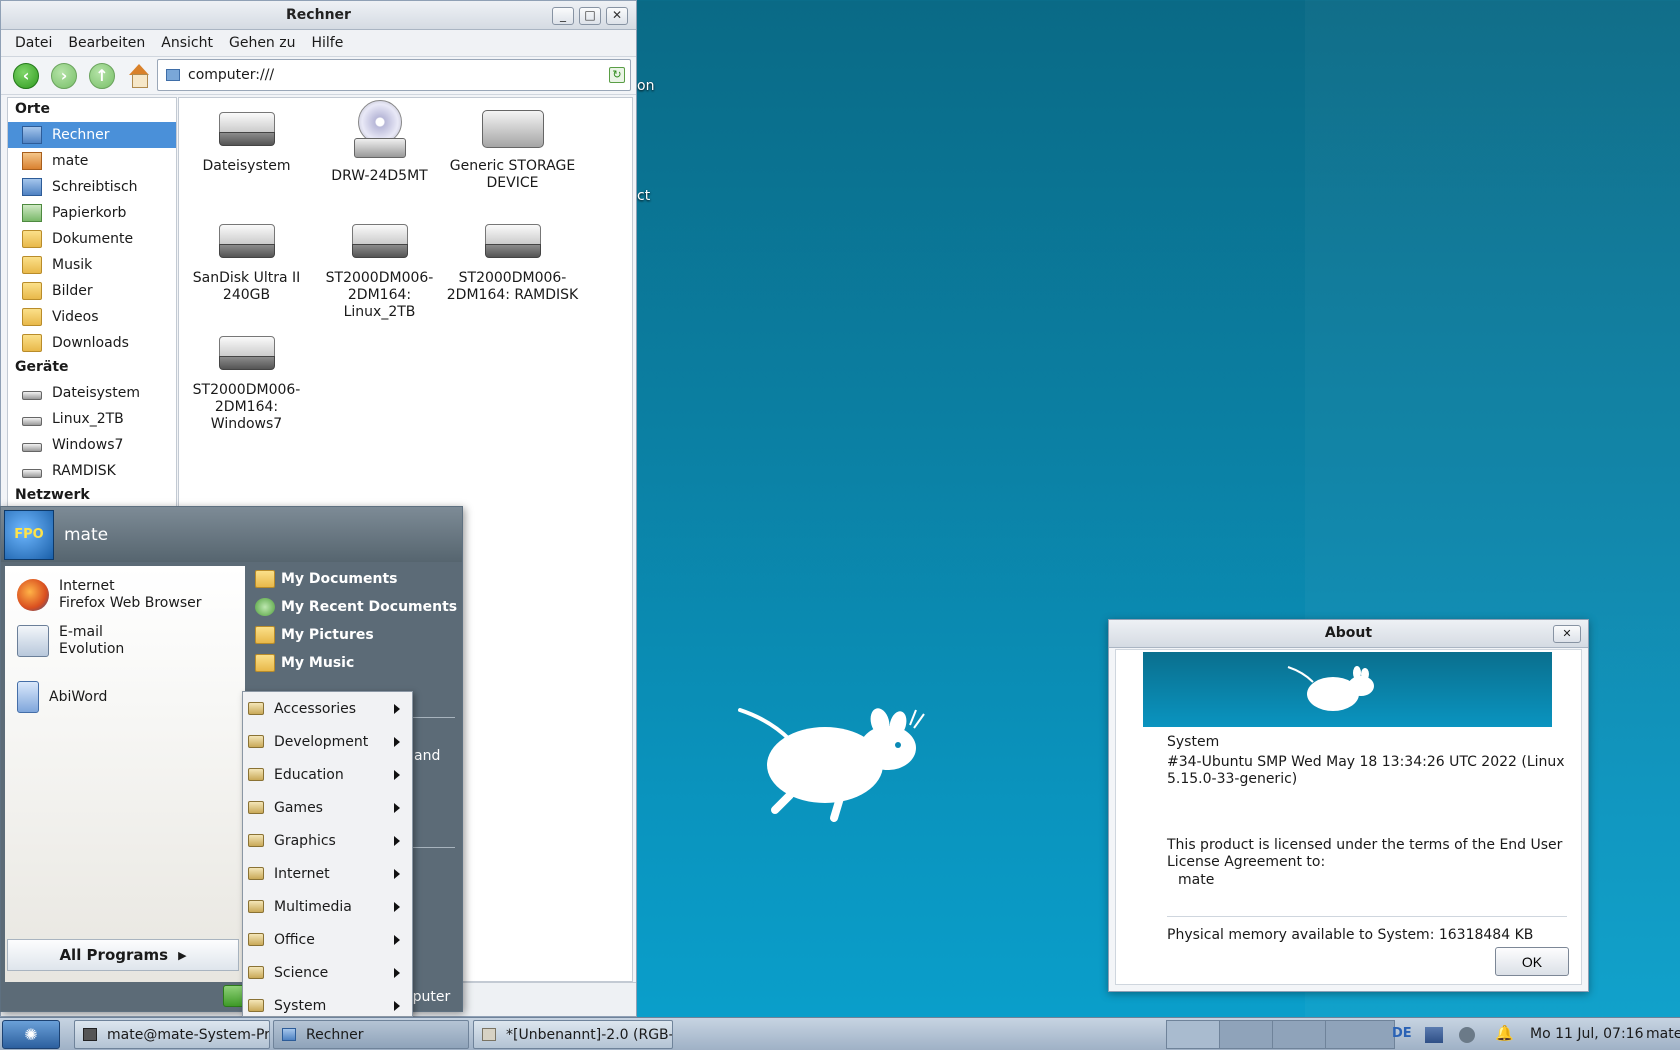 The width and height of the screenshot is (1680, 1050). What do you see at coordinates (394, 75) in the screenshot?
I see `location-bar: computer:/// ↻` at bounding box center [394, 75].